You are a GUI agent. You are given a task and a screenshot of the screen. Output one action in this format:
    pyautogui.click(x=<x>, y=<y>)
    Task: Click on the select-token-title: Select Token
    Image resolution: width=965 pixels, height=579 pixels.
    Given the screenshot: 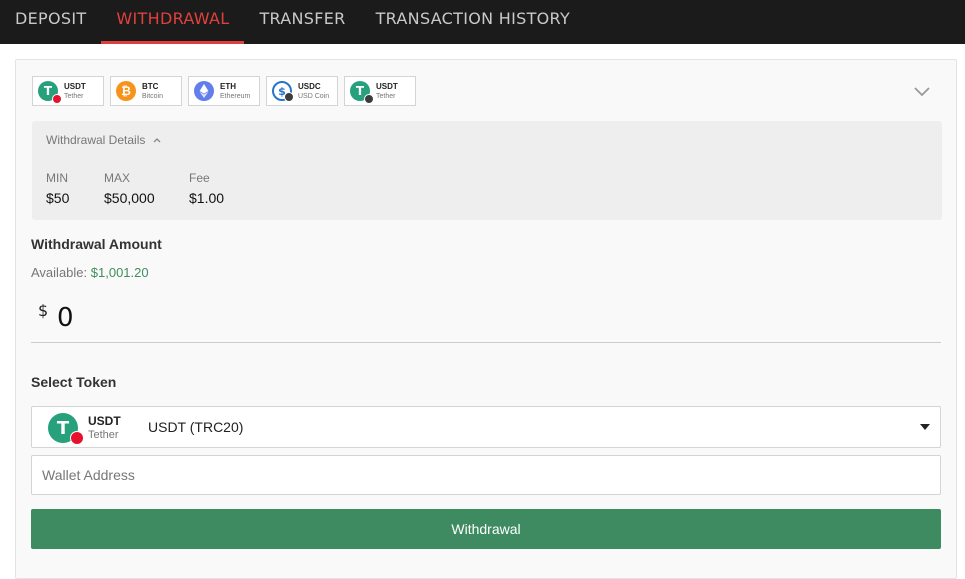 What is the action you would take?
    pyautogui.click(x=74, y=382)
    